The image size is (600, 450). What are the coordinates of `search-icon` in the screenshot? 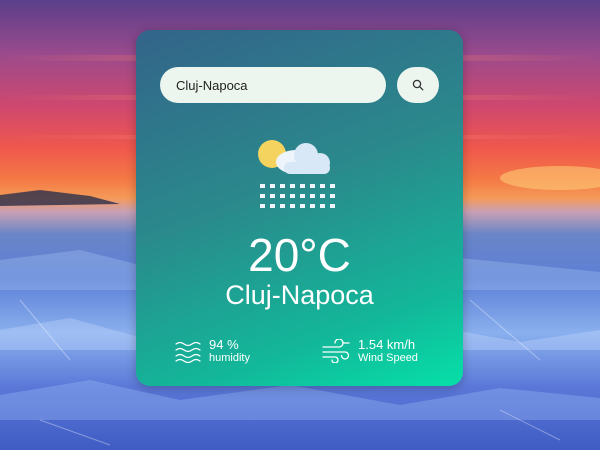 It's located at (418, 85).